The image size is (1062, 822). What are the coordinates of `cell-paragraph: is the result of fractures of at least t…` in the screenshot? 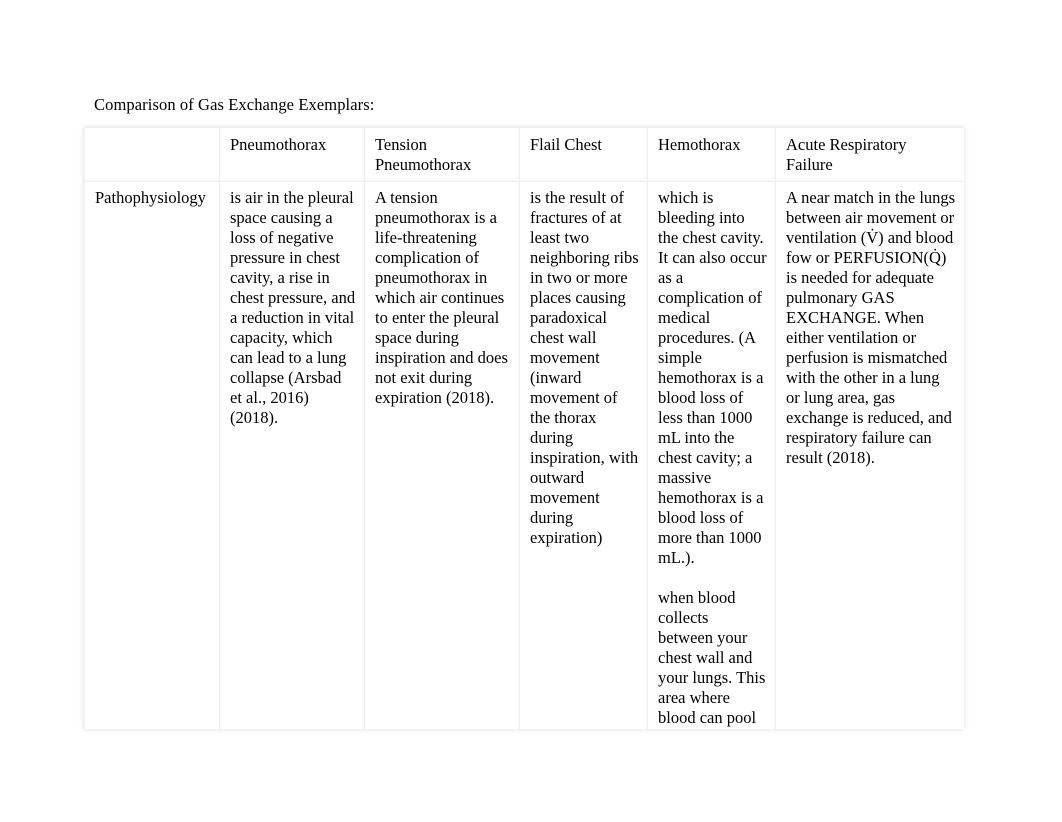 It's located at (584, 367).